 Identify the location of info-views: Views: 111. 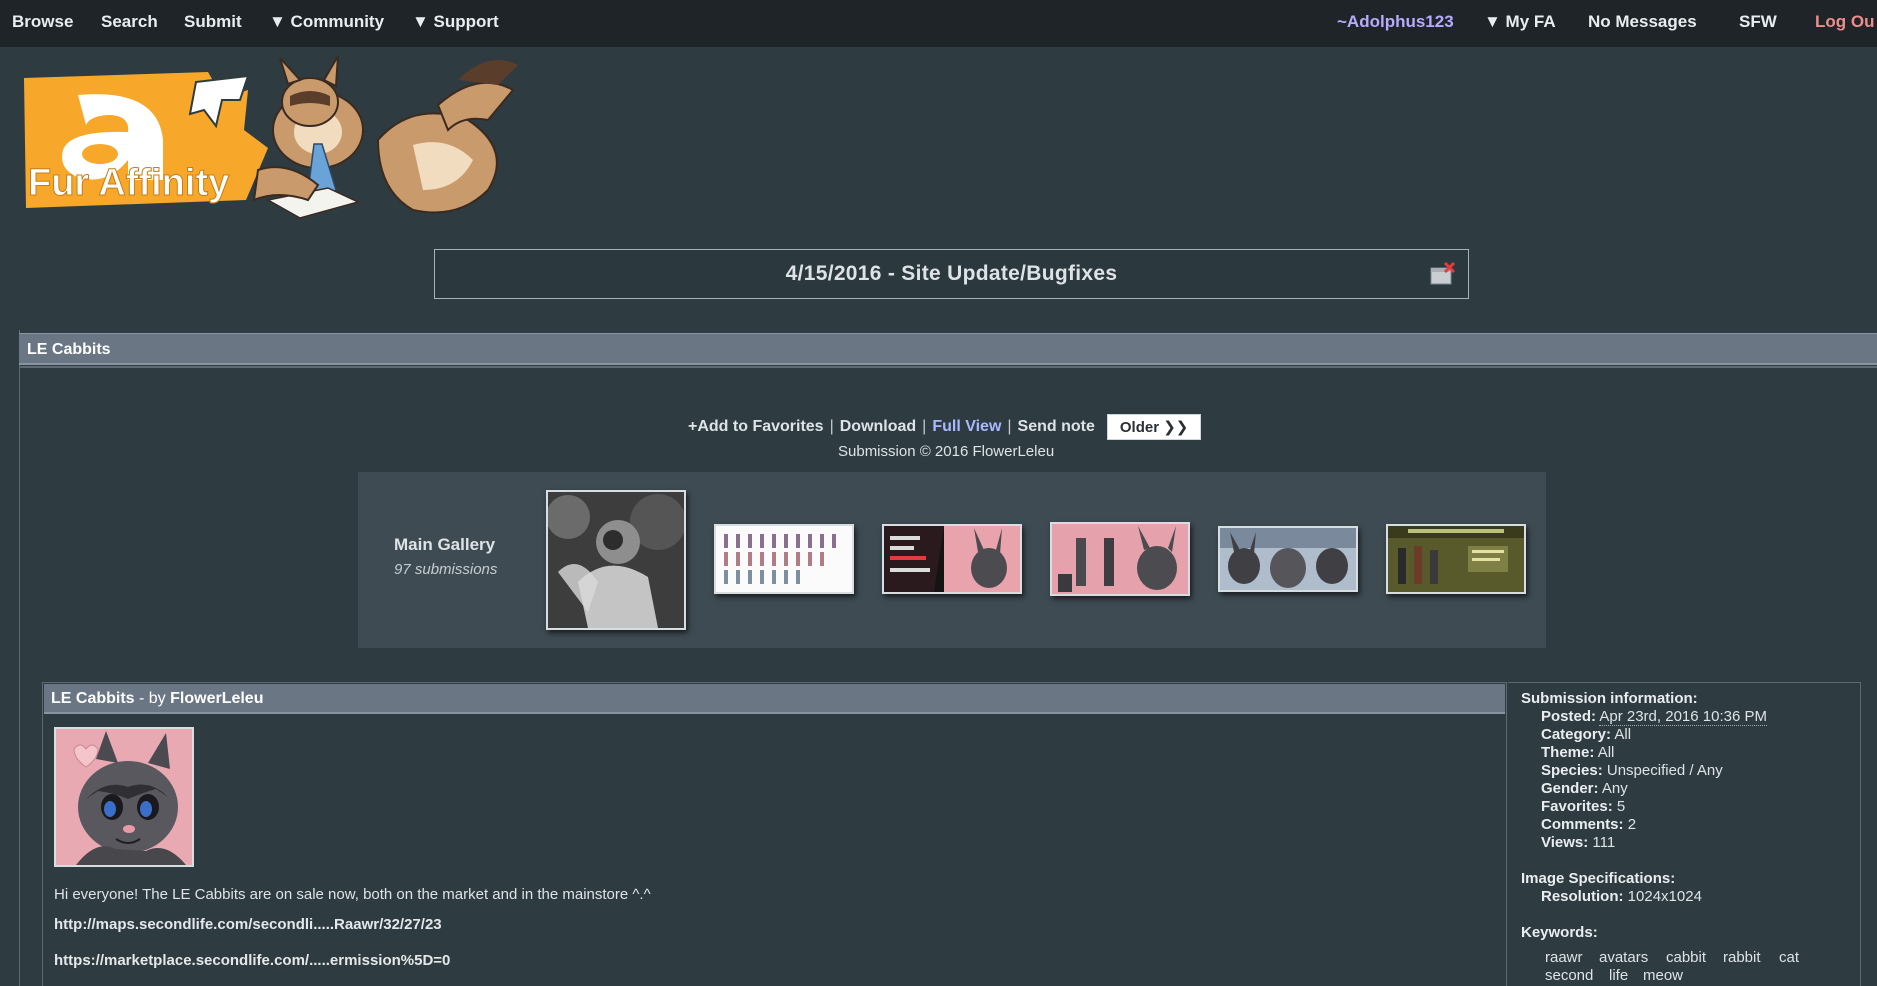
(1578, 842).